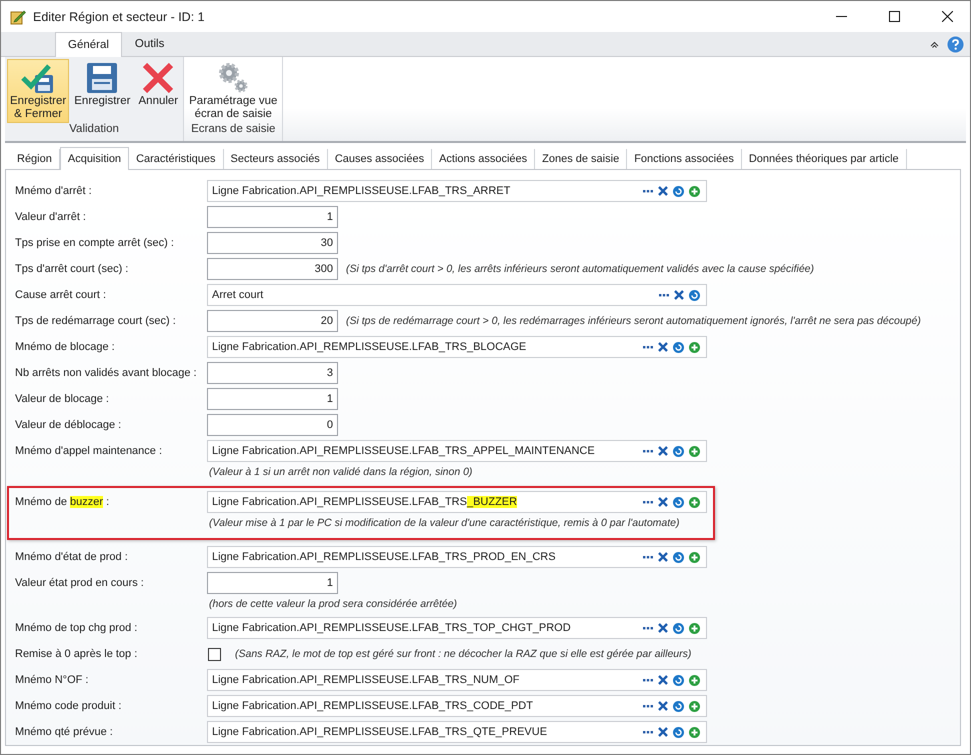 Image resolution: width=971 pixels, height=755 pixels. I want to click on mnemonic-field: Ligne Fabrication.API_REMPLISSEUSE.LFAB_TRS_ARRET, so click(457, 191).